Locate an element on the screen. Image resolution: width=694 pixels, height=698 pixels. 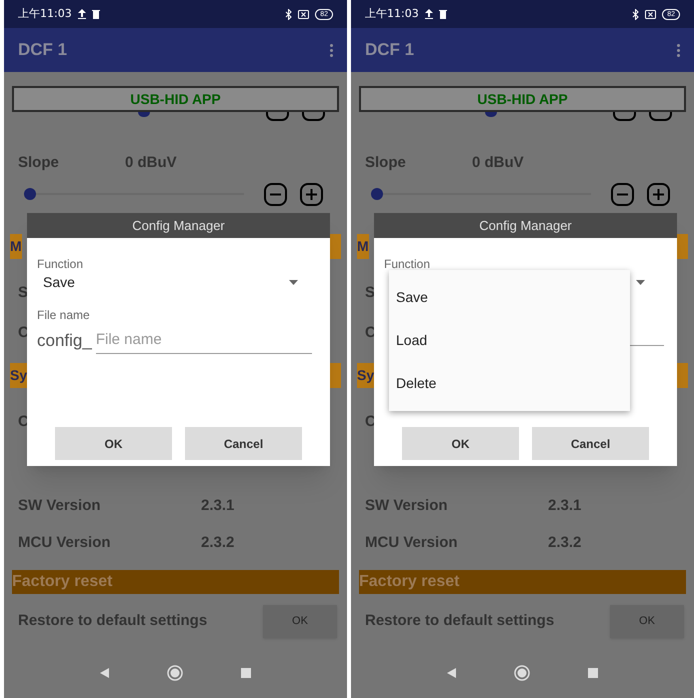
file-prefix: config_ is located at coordinates (64, 341).